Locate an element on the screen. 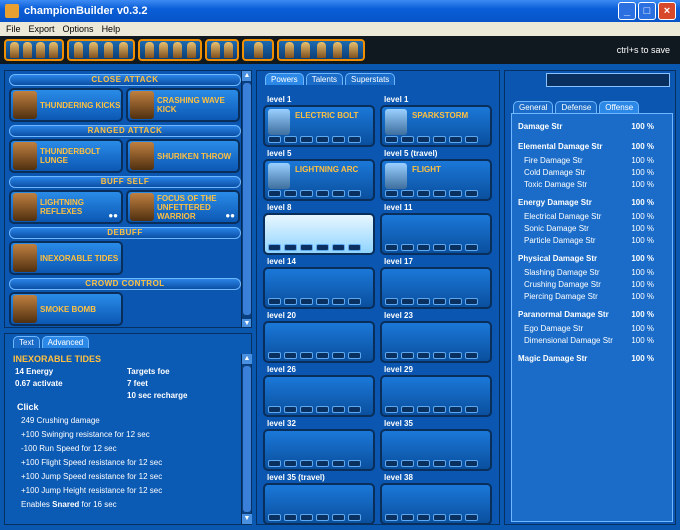  power-slot: FLIGHT is located at coordinates (436, 180).